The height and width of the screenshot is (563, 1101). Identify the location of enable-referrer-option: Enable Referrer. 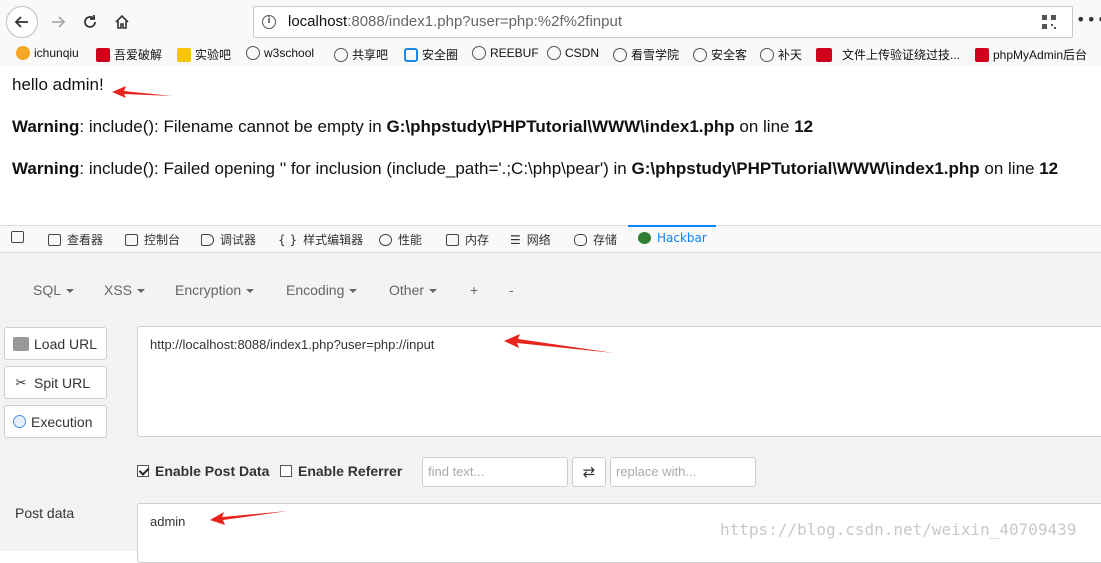
(341, 471).